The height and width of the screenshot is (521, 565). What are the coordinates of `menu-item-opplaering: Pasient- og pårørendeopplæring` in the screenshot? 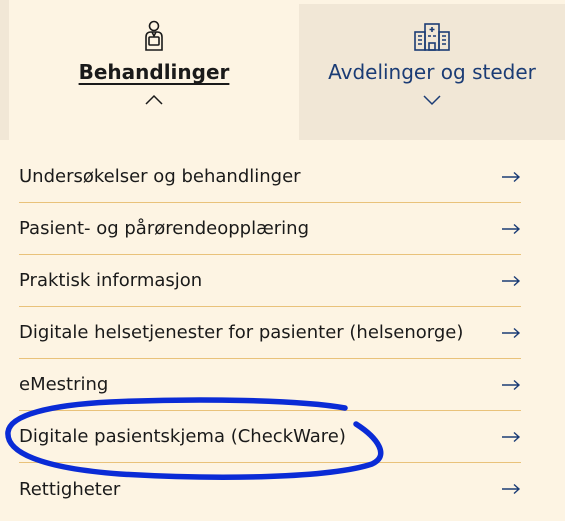 It's located at (270, 229).